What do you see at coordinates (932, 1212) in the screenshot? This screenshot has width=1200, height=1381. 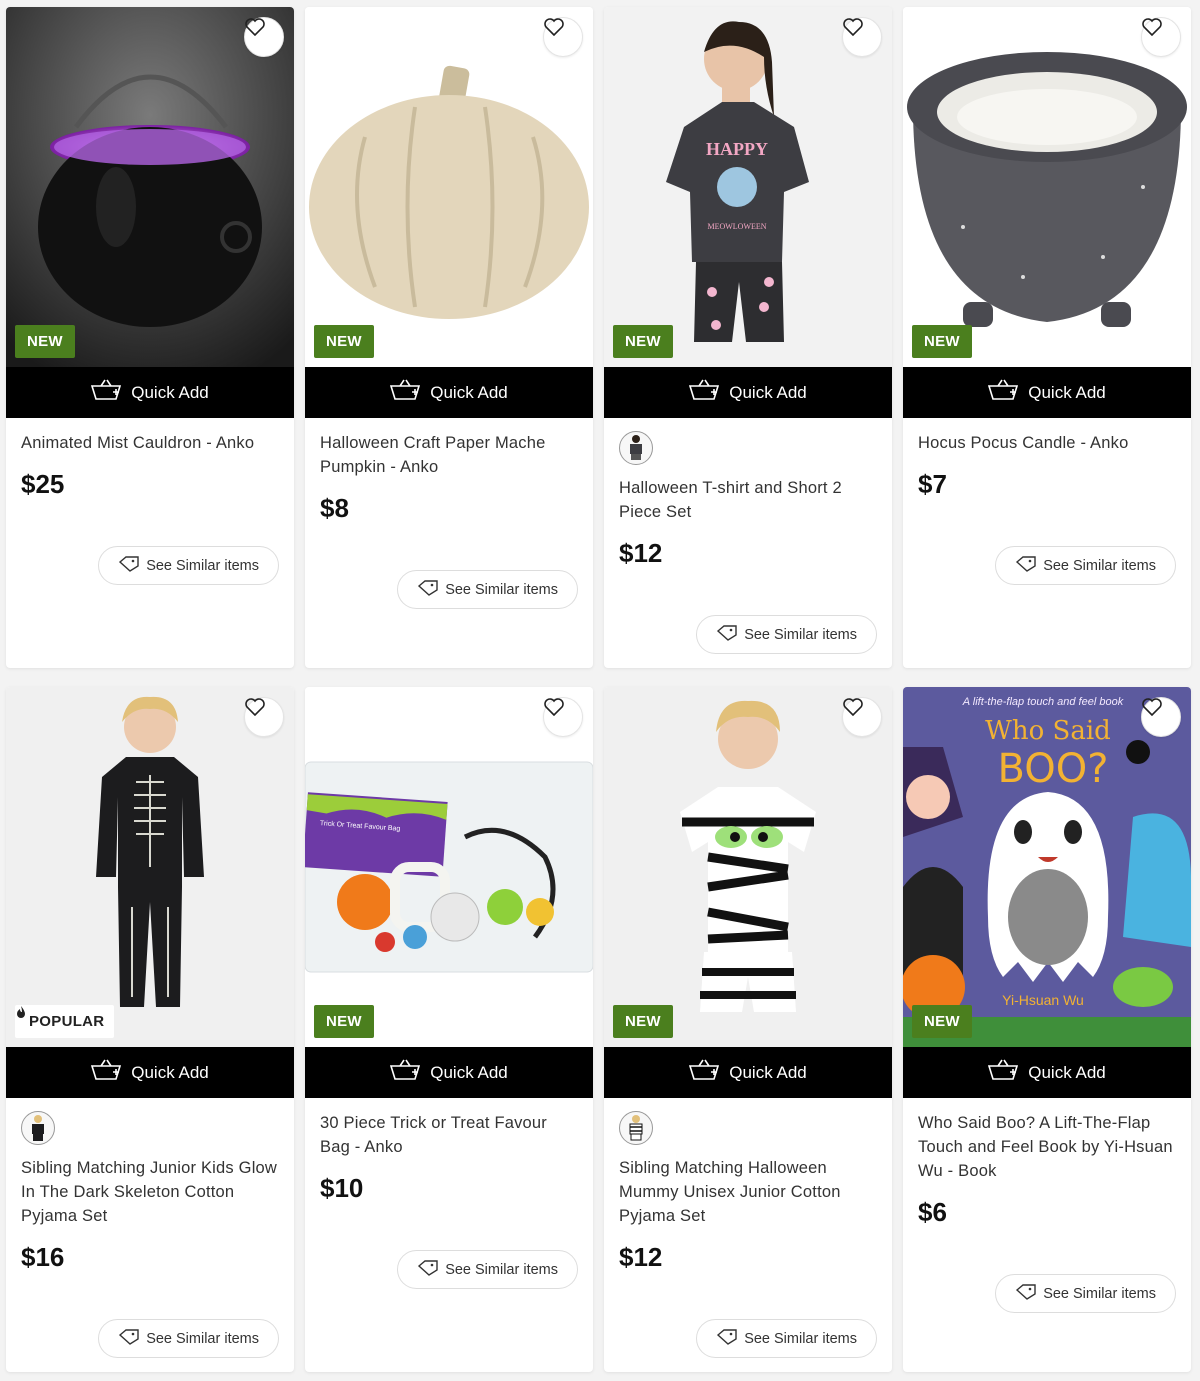 I see `product-price: $6` at bounding box center [932, 1212].